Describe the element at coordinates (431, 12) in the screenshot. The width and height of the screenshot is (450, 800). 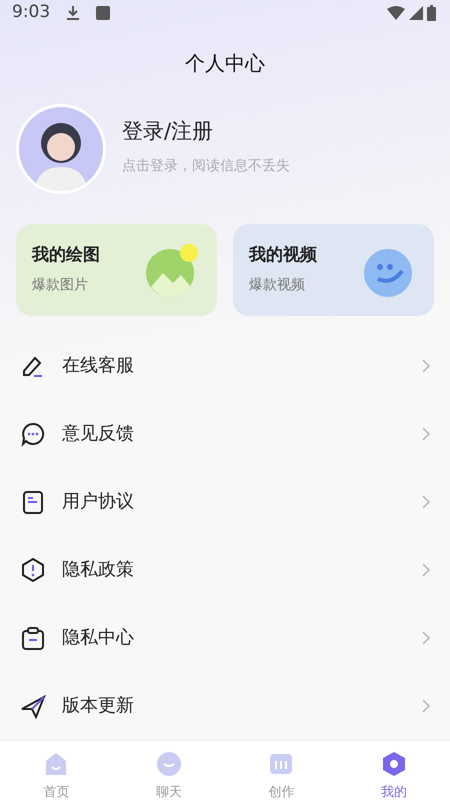
I see `battery-icon` at that location.